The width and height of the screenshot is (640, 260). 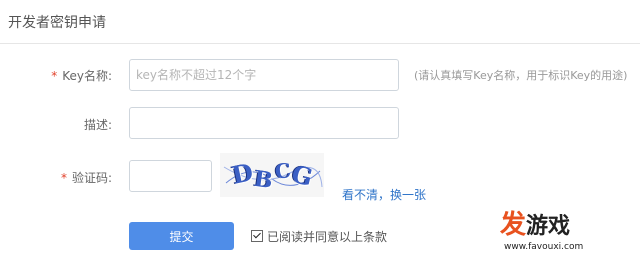 I want to click on submit-button: 提交, so click(x=181, y=236).